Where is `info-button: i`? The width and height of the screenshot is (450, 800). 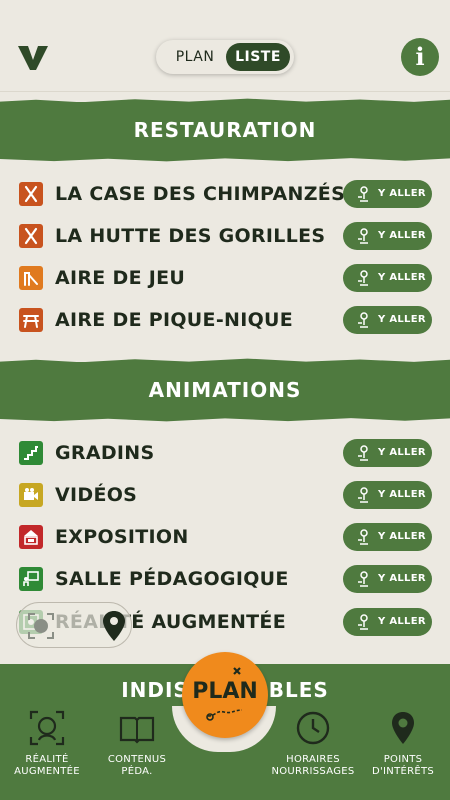
info-button: i is located at coordinates (420, 57).